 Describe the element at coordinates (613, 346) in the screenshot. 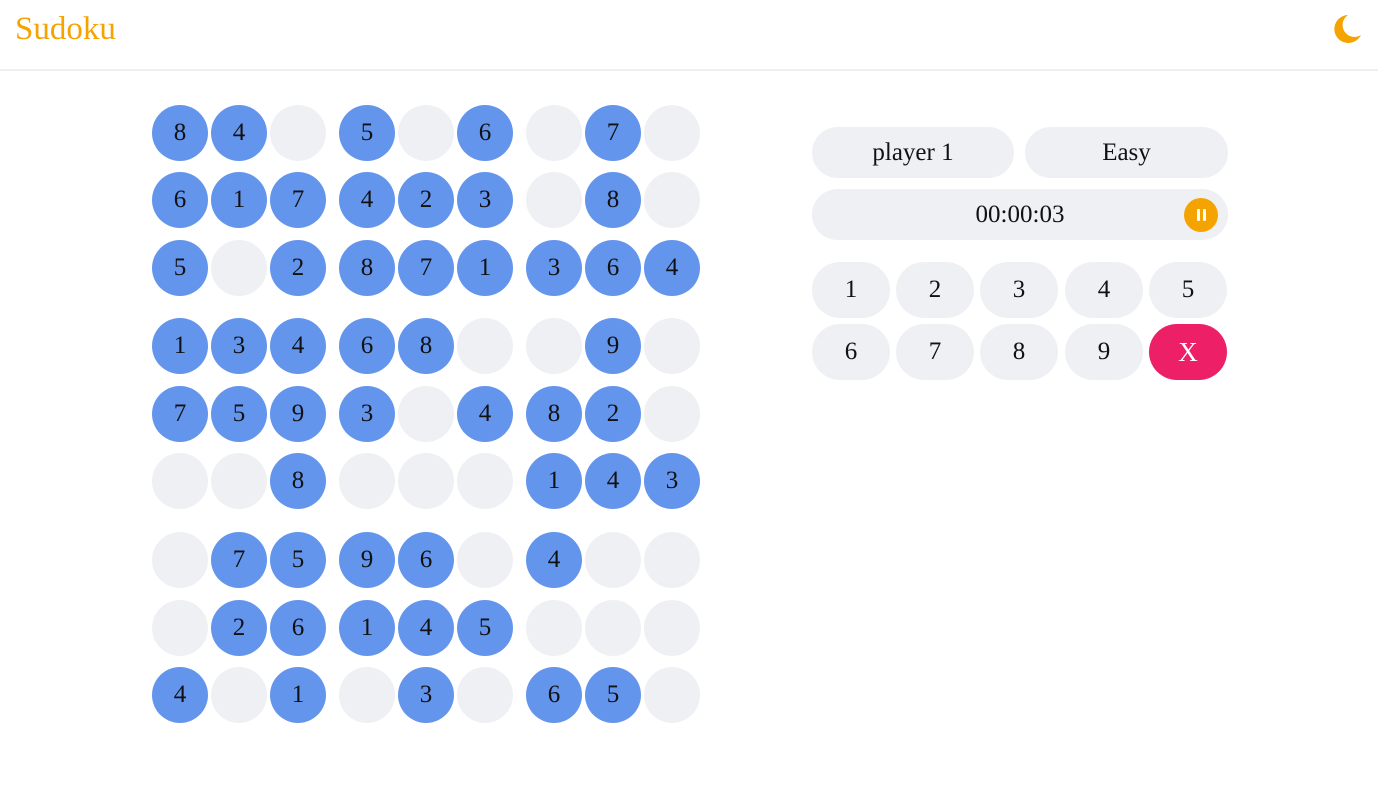

I see `cell-r4c8: 9` at that location.